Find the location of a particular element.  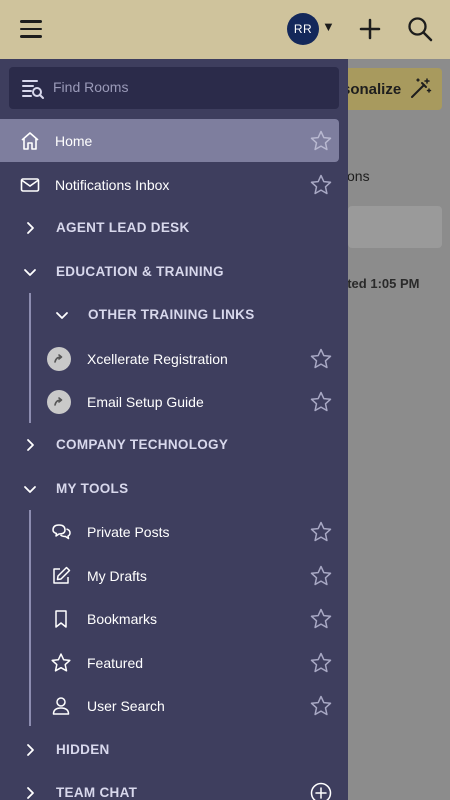

sidebar-item-email-setup-guide: Email Setup Guide is located at coordinates (174, 401).